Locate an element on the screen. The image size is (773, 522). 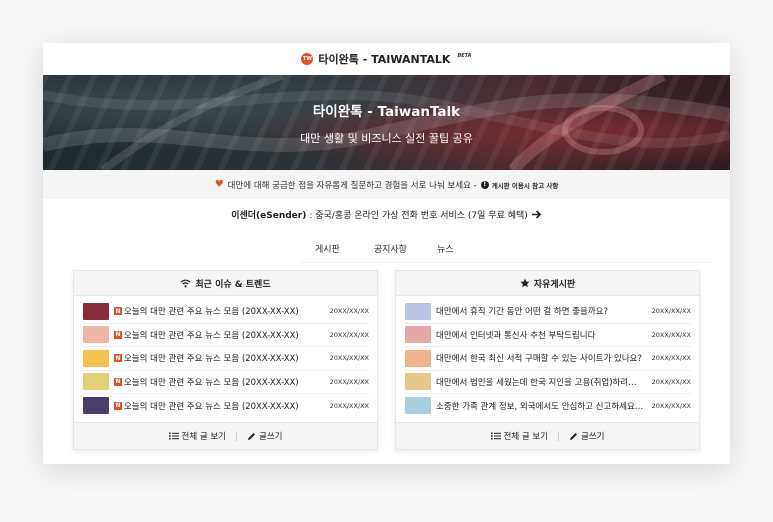
hero-subtitle: 대만 생활 및 비즈니스 실전 꿀팁 공유 is located at coordinates (386, 138).